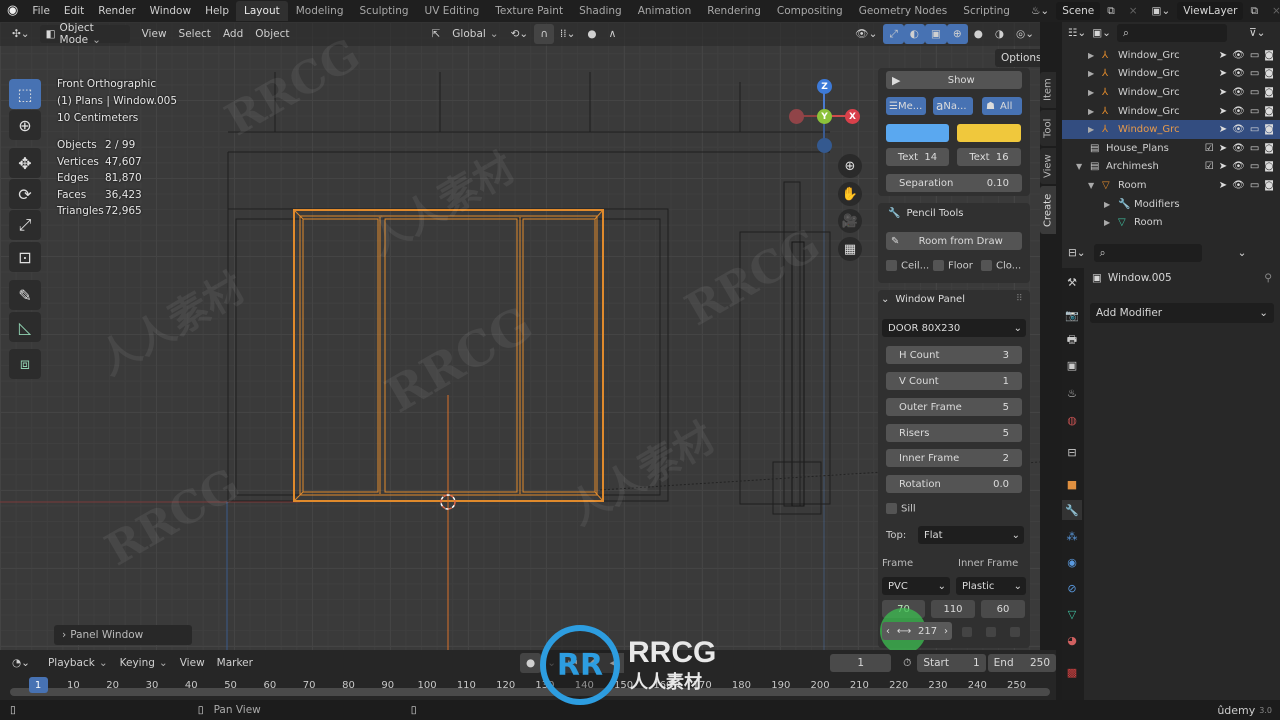 The image size is (1280, 720). I want to click on gizmo-neg-z-axis, so click(824, 145).